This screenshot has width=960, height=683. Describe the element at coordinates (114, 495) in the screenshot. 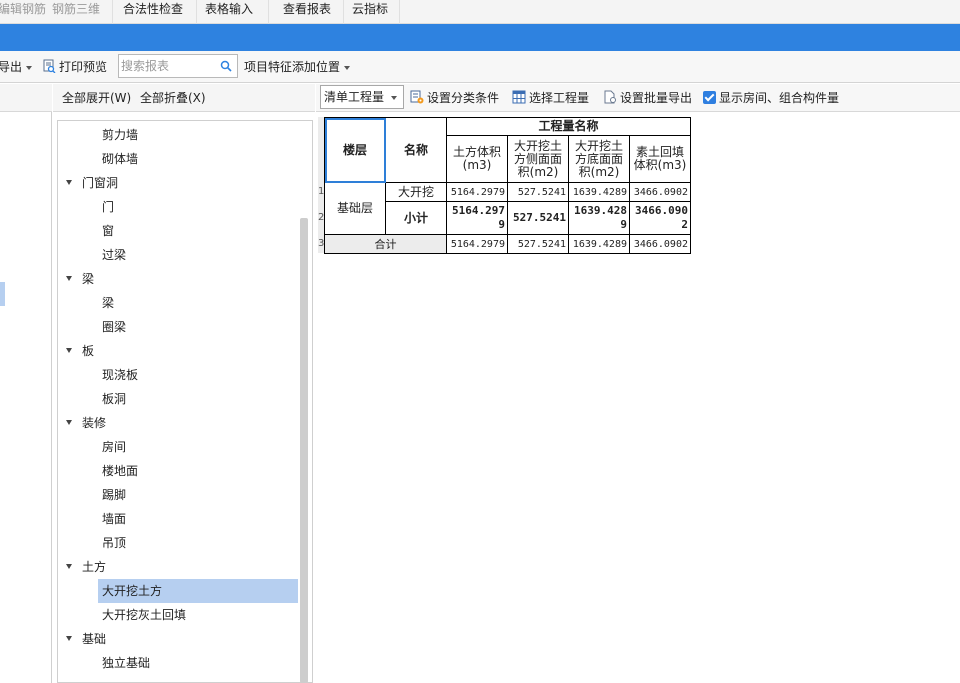

I see `tree-item-label: 踢脚` at that location.